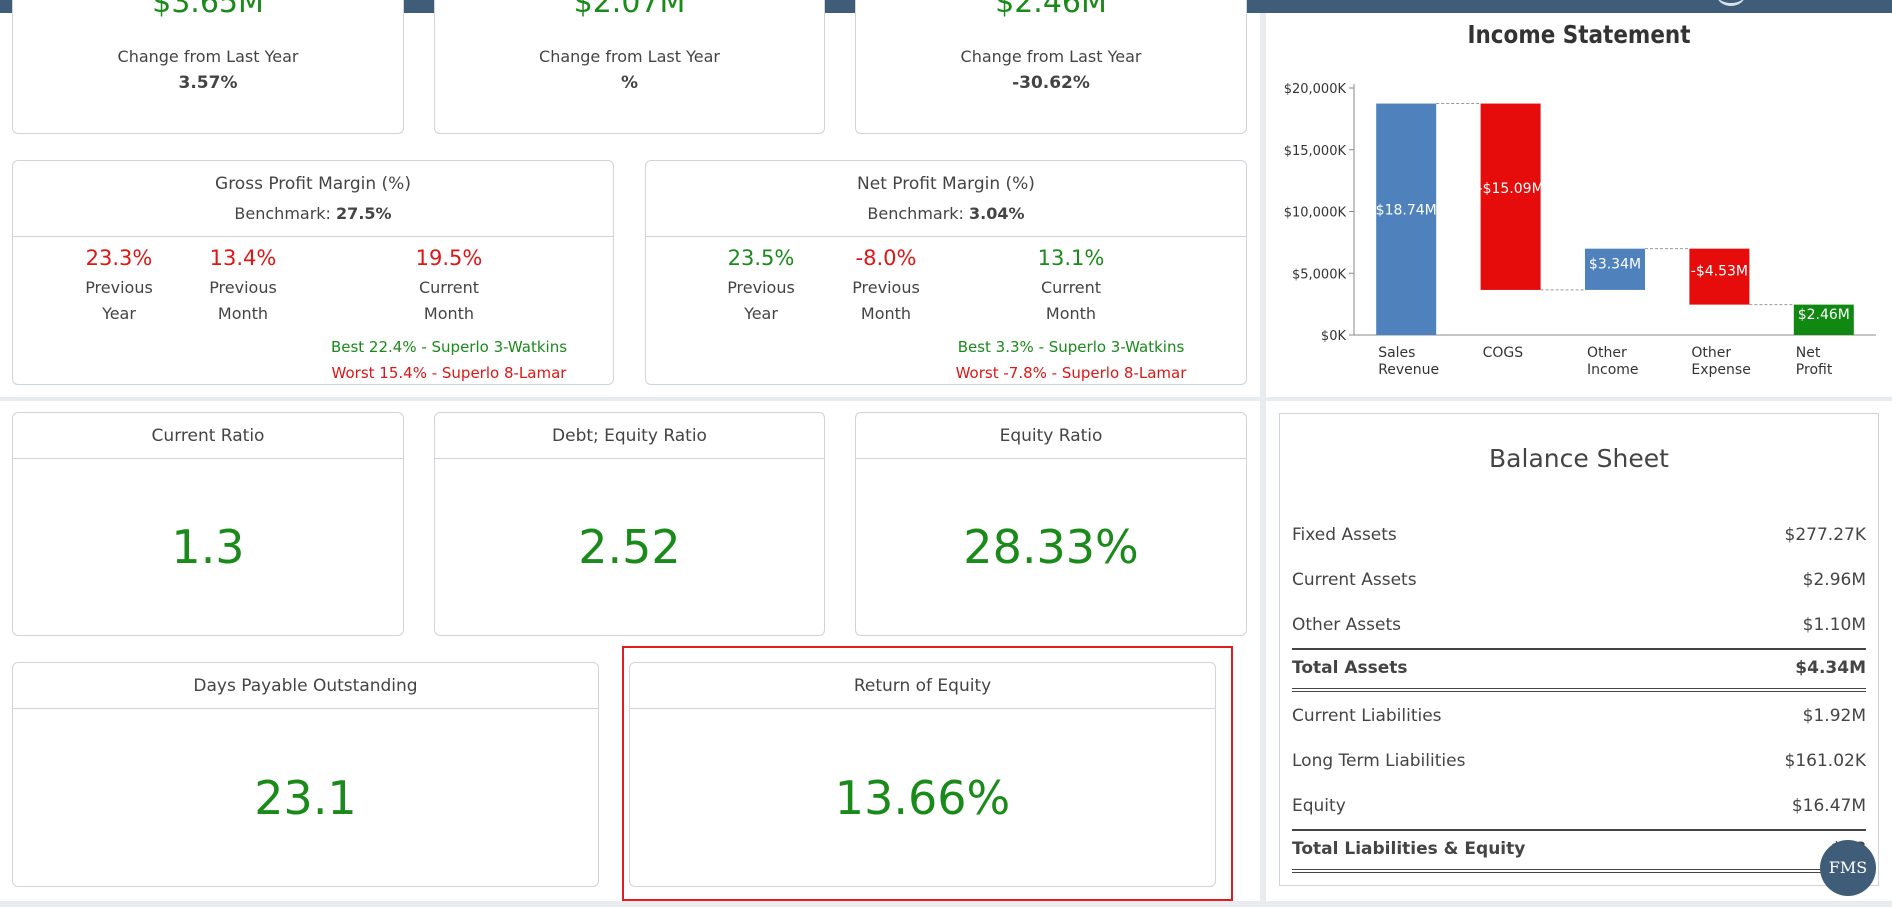 This screenshot has height=907, width=1892. Describe the element at coordinates (364, 213) in the screenshot. I see `benchmark-value: 27.5%` at that location.